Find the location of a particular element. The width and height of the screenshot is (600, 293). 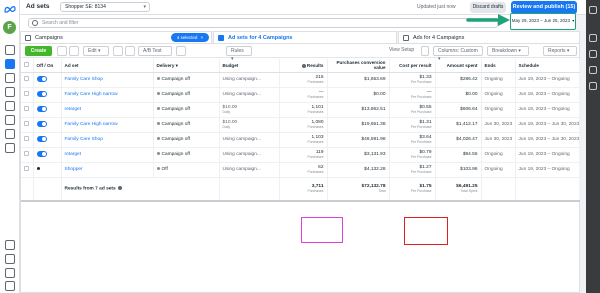

create-button: Create is located at coordinates (38, 51).